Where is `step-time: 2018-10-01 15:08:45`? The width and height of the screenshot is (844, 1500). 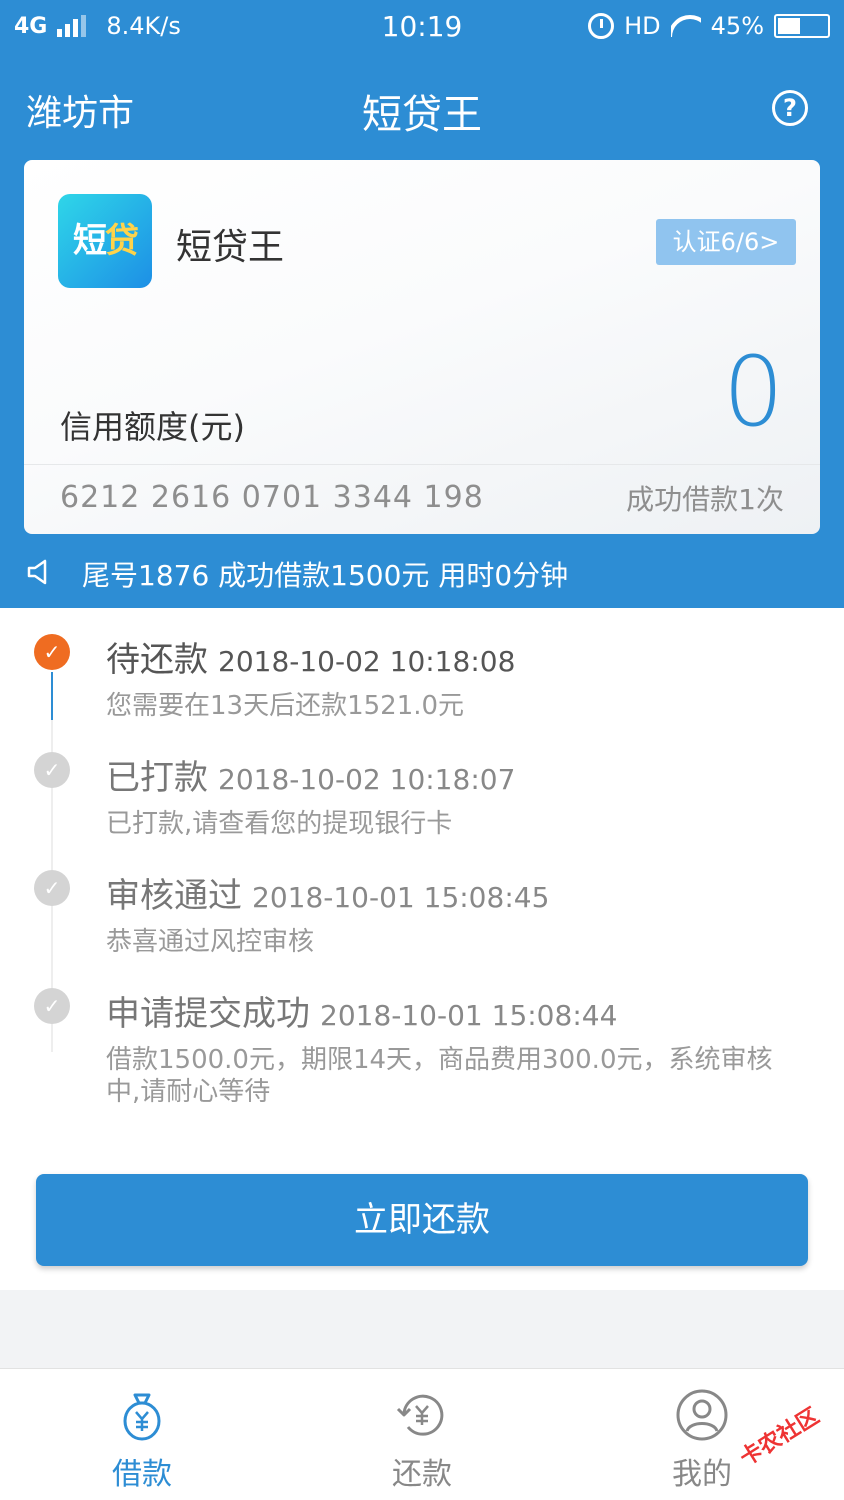
step-time: 2018-10-01 15:08:45 is located at coordinates (401, 897).